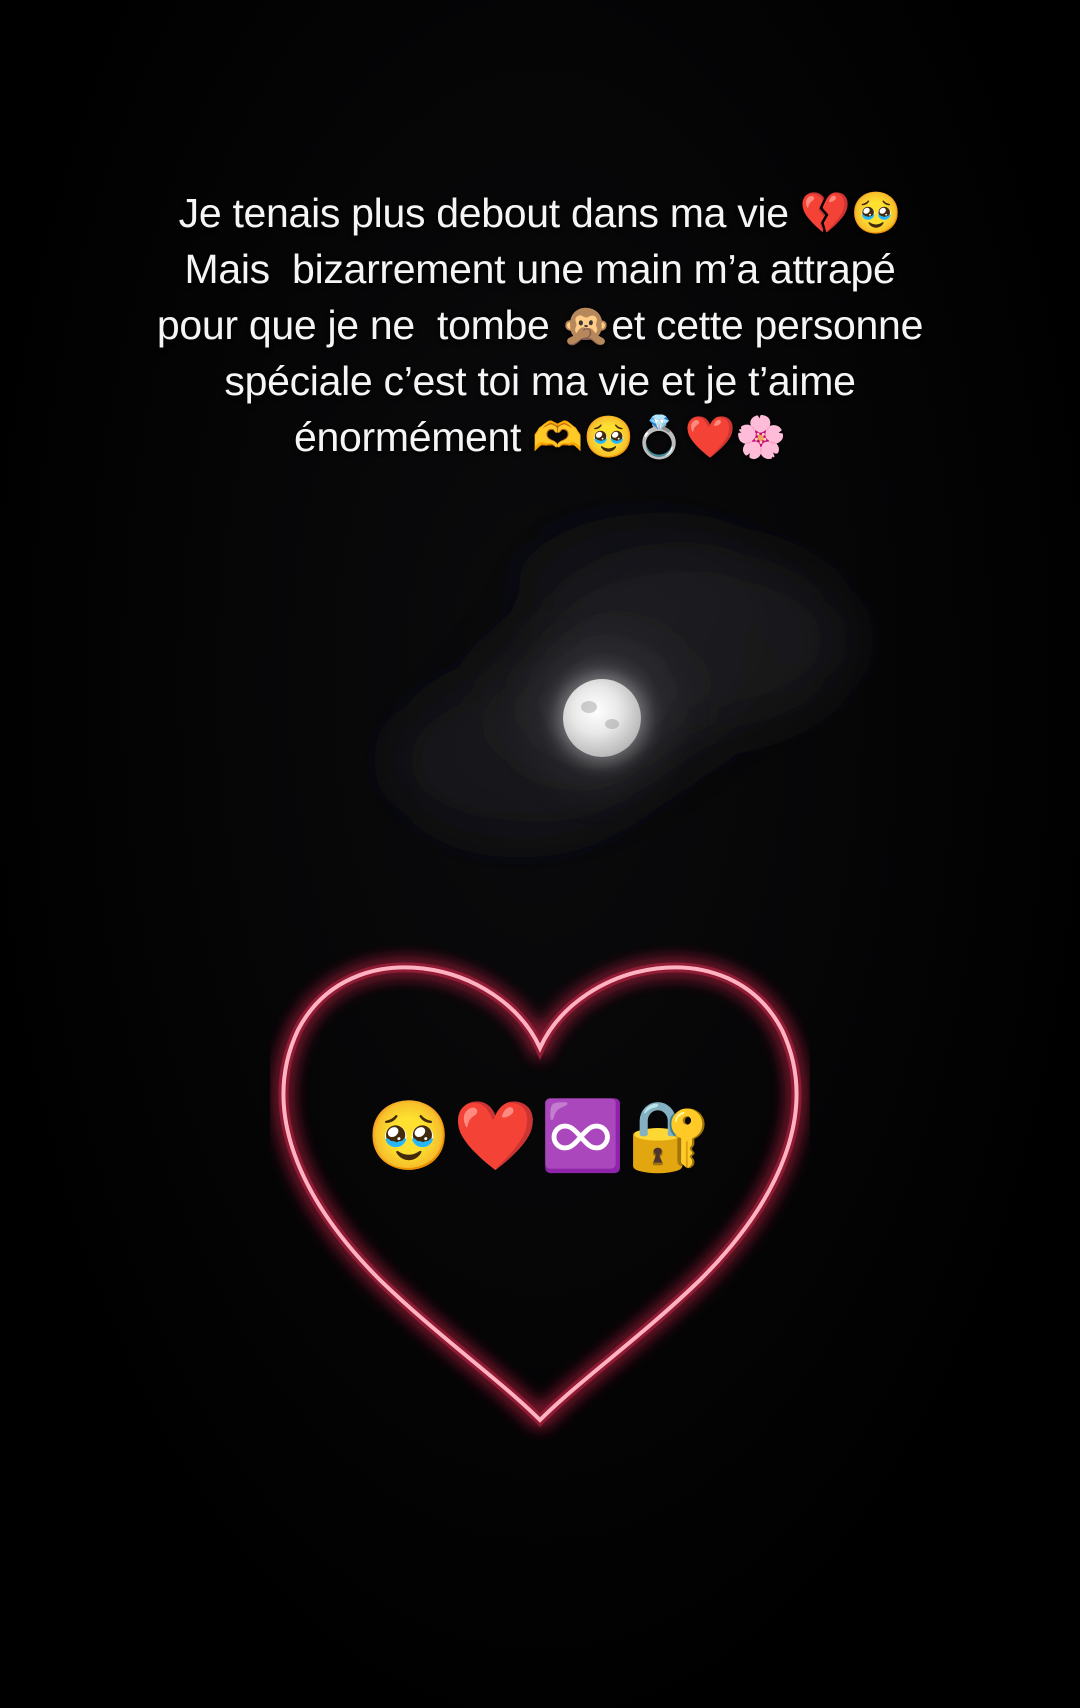 Image resolution: width=1080 pixels, height=1708 pixels. What do you see at coordinates (670, 1136) in the screenshot?
I see `lock-with-key-icon: 🔐` at bounding box center [670, 1136].